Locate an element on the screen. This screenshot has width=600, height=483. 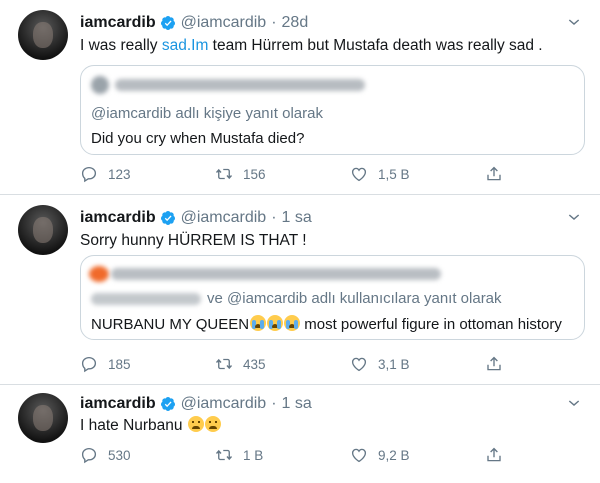
timestamp: 28d is located at coordinates (295, 23).